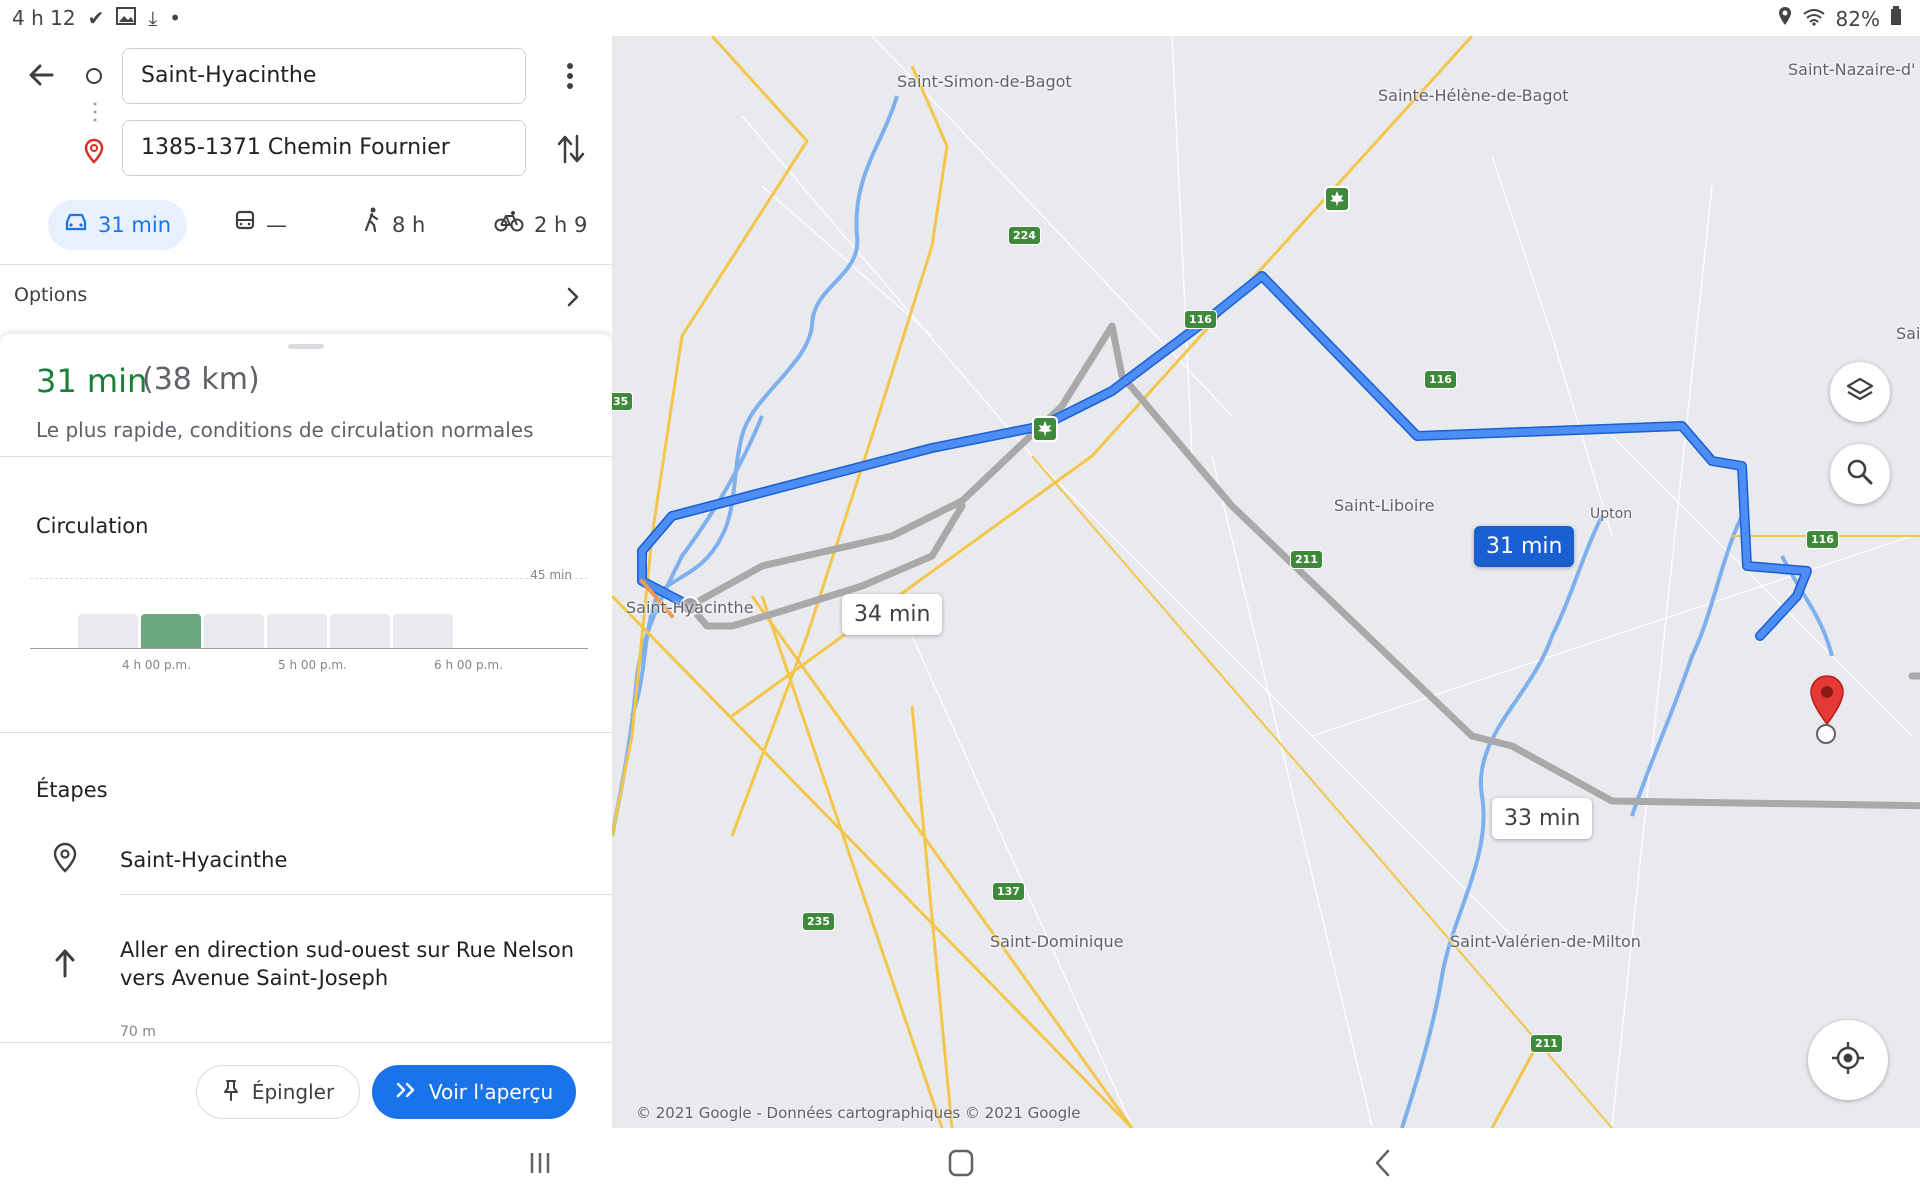 The height and width of the screenshot is (1200, 1920). What do you see at coordinates (540, 1165) in the screenshot?
I see `recent-apps-icon` at bounding box center [540, 1165].